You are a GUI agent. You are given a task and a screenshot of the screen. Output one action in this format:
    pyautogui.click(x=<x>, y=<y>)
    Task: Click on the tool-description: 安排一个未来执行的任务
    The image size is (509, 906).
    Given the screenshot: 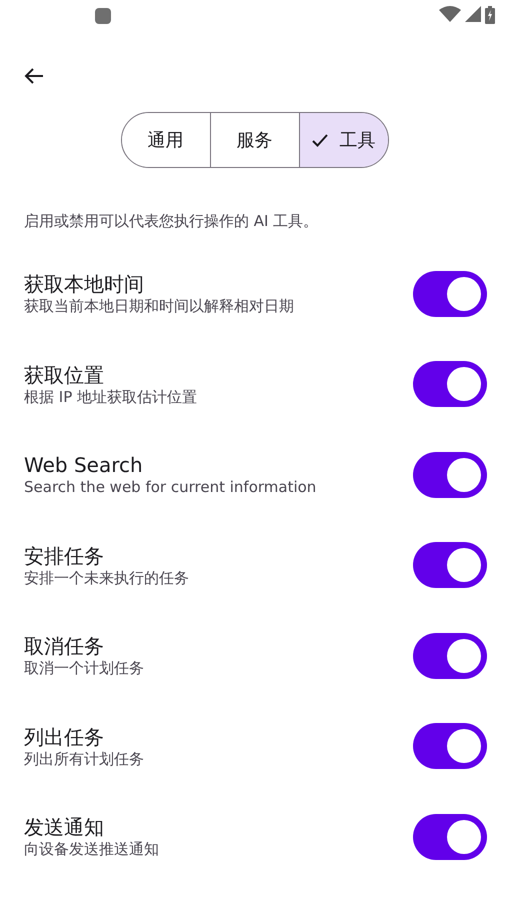 What is the action you would take?
    pyautogui.click(x=106, y=578)
    